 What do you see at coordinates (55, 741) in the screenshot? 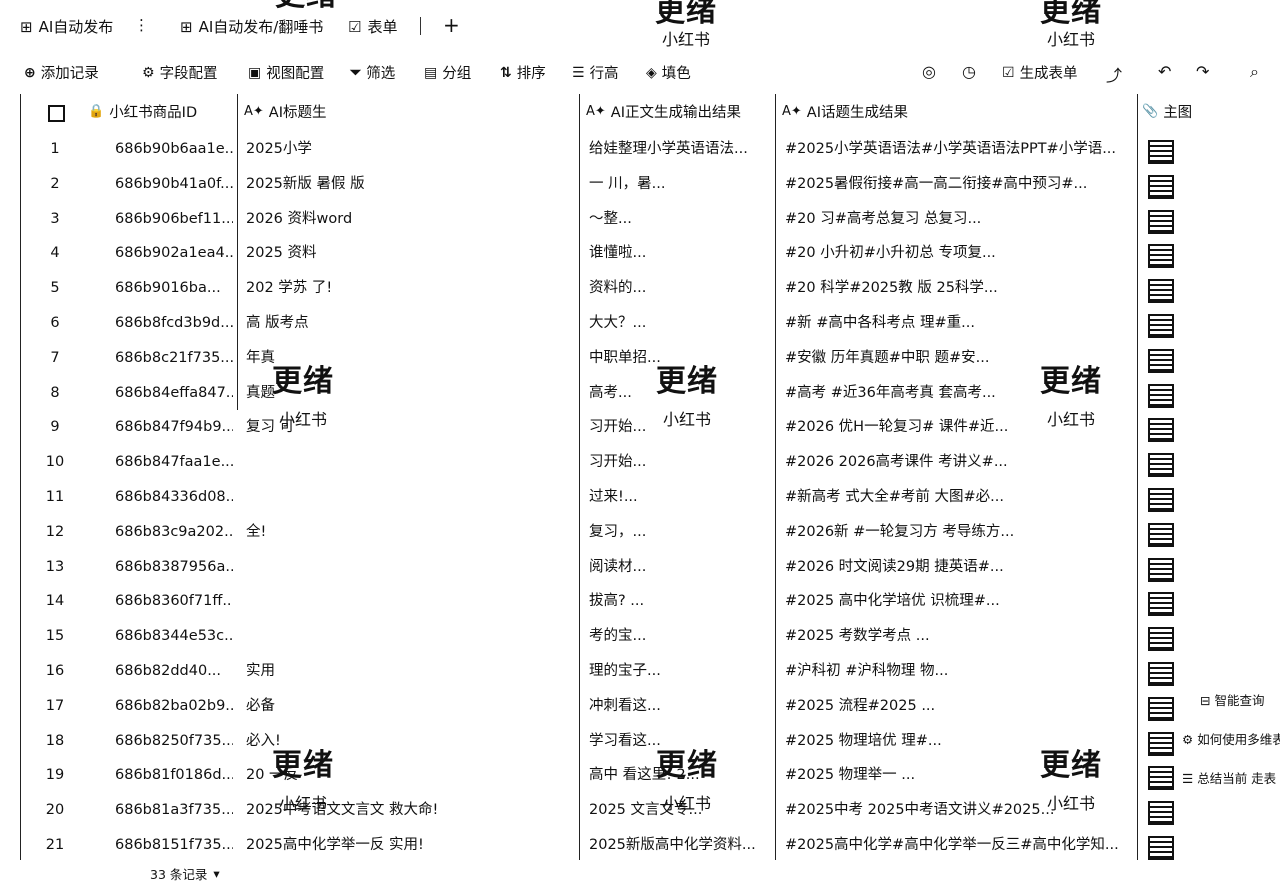
I see `row-number: 18` at bounding box center [55, 741].